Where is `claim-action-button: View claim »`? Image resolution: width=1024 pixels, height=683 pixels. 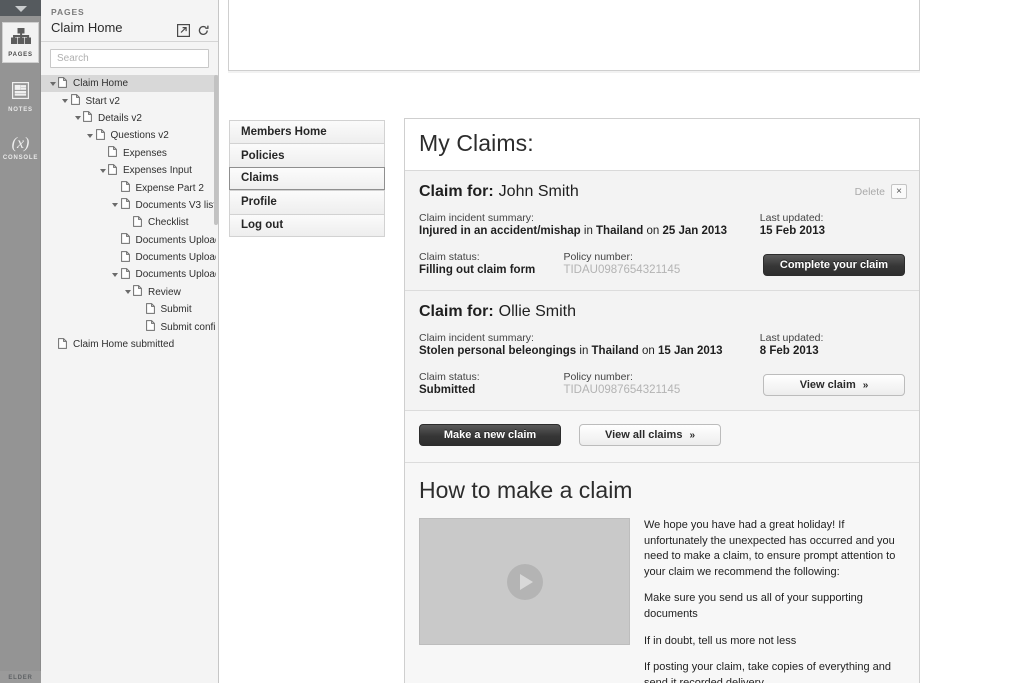 claim-action-button: View claim » is located at coordinates (834, 385).